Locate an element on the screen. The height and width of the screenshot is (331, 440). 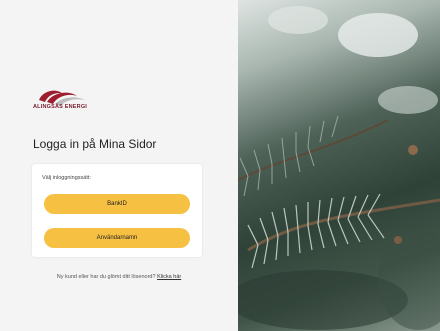
help-link: Klicka här is located at coordinates (169, 277).